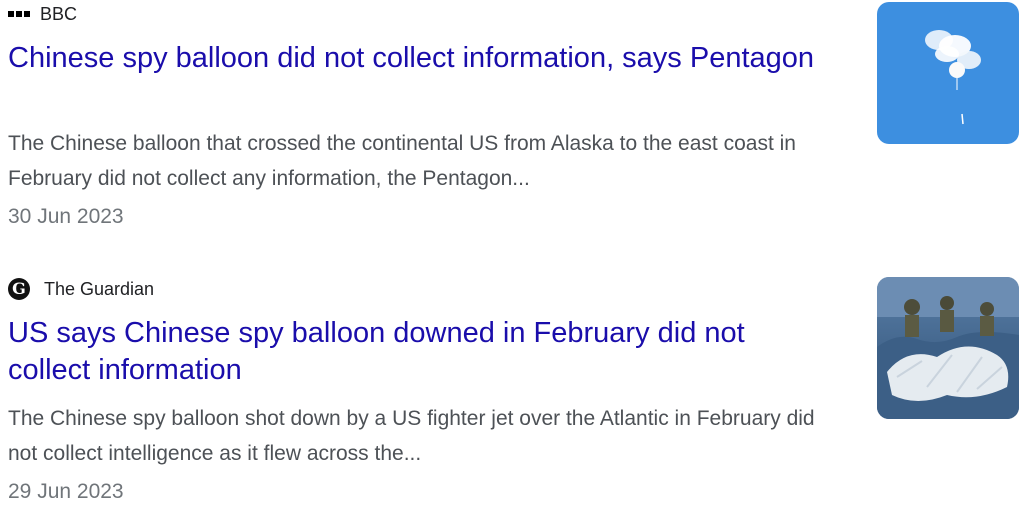  I want to click on source-name: The Guardian, so click(99, 288).